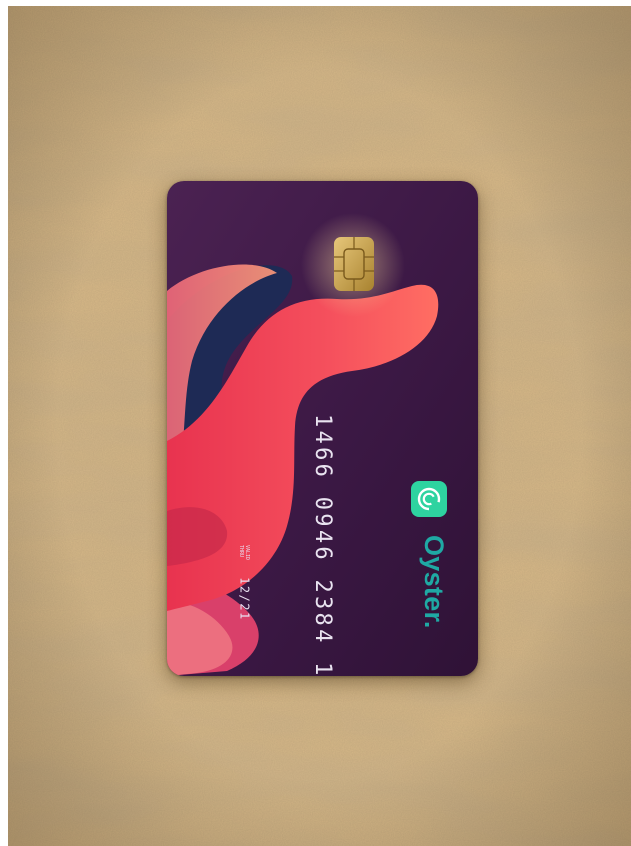 The image size is (631, 846). Describe the element at coordinates (244, 599) in the screenshot. I see `expiry-date: 12/21` at that location.